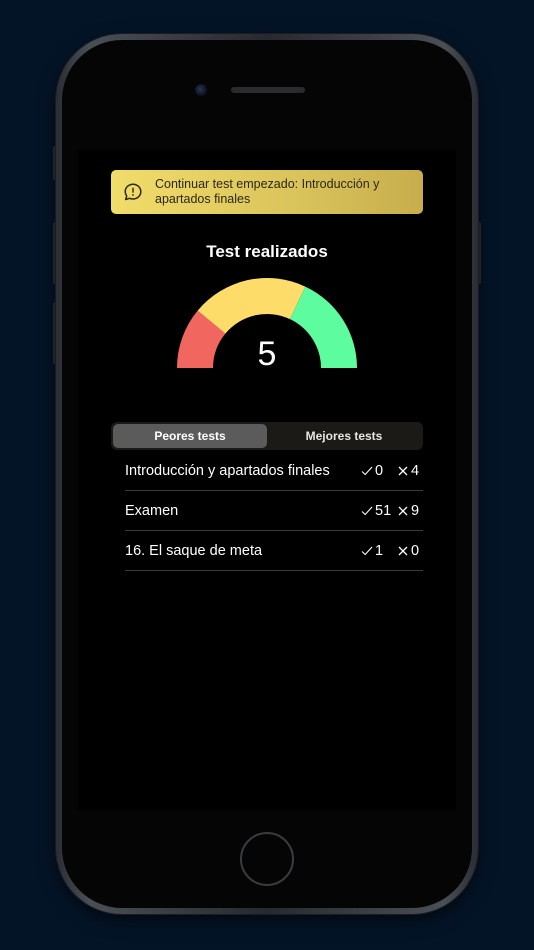 Image resolution: width=534 pixels, height=950 pixels. Describe the element at coordinates (344, 436) in the screenshot. I see `tab-best-tests: Mejores tests` at that location.